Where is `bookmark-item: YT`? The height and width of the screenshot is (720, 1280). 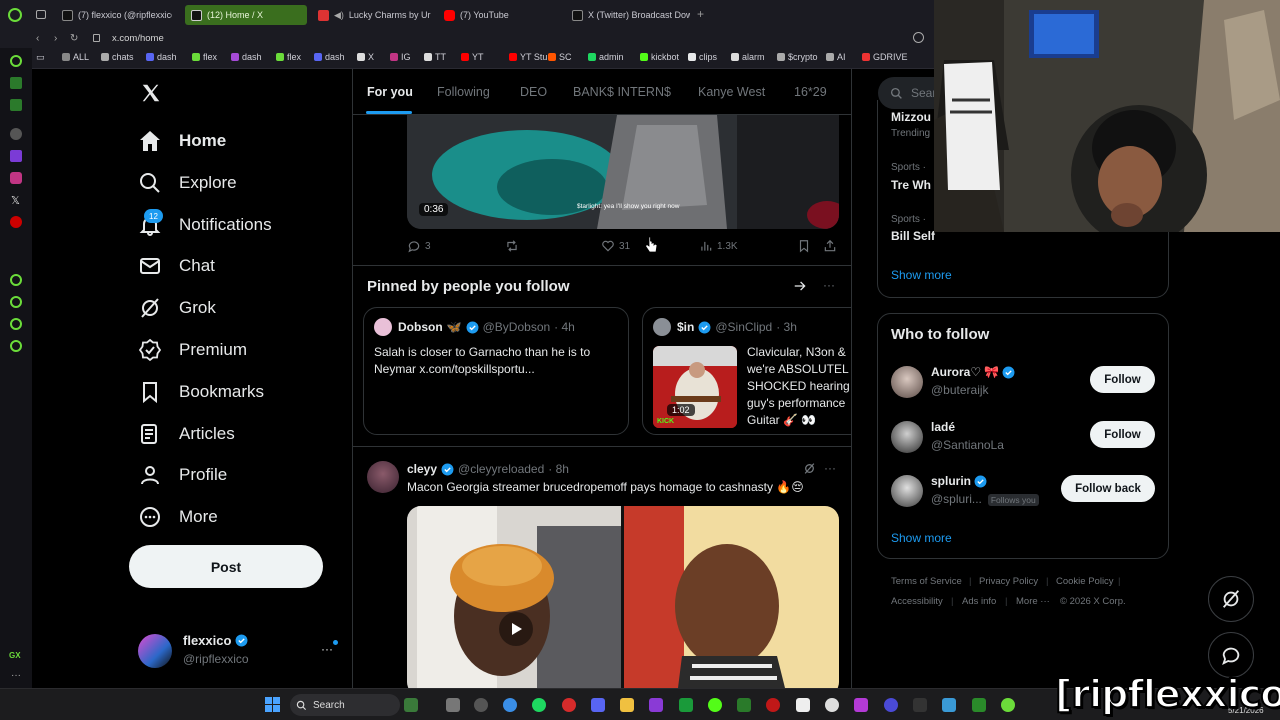 bookmark-item: YT is located at coordinates (472, 57).